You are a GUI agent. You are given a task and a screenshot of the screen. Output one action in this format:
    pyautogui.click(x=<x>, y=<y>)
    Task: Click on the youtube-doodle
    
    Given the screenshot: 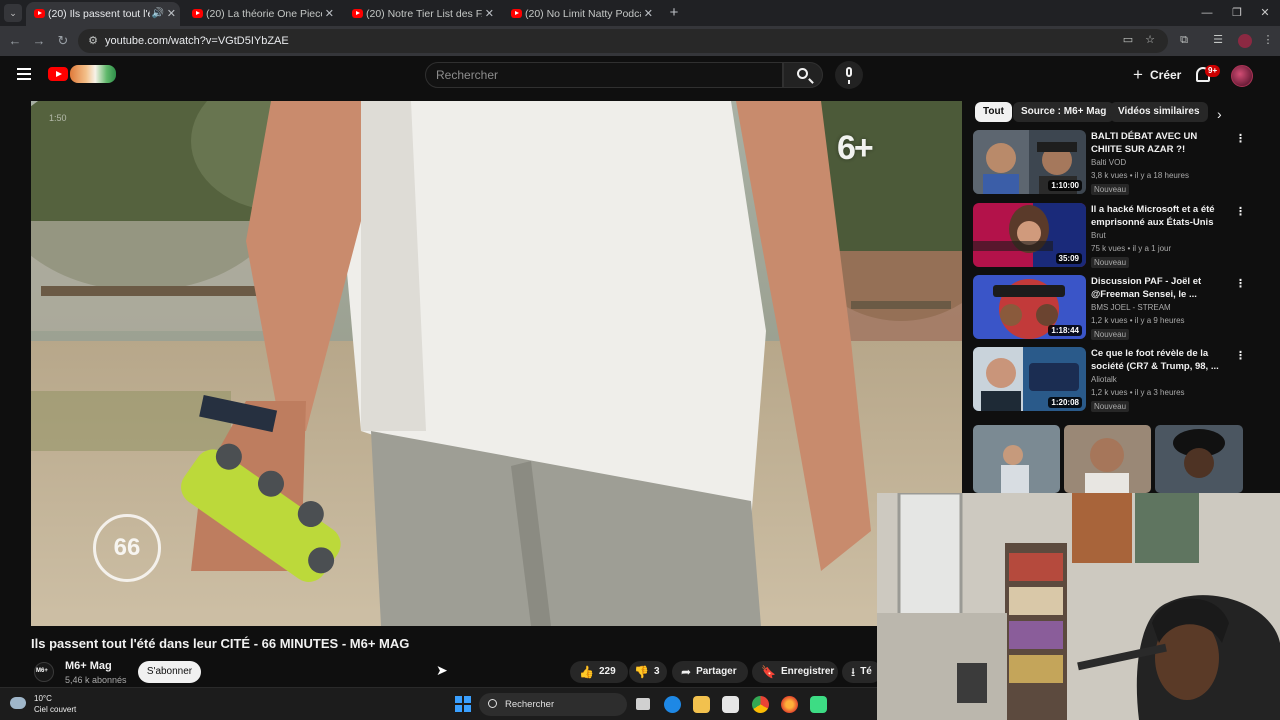 What is the action you would take?
    pyautogui.click(x=93, y=74)
    